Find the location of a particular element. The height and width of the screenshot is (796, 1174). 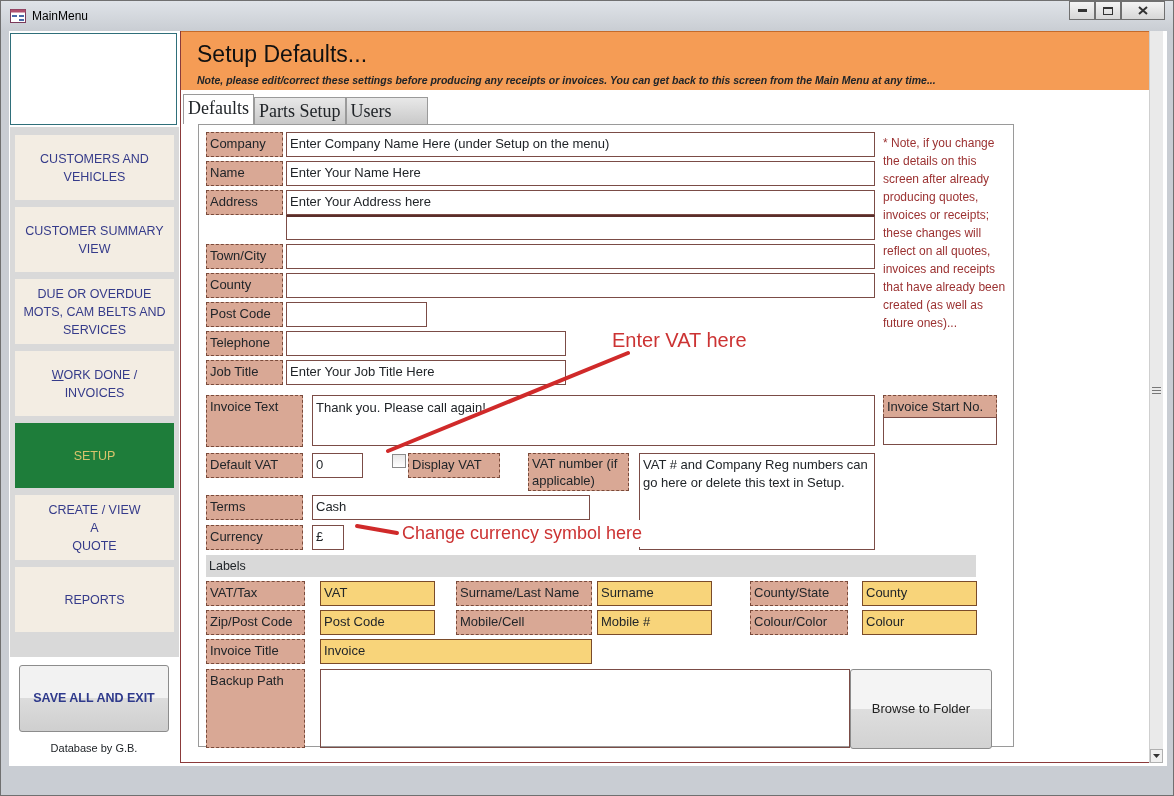

input-field: Enter Your Name Here is located at coordinates (580, 173).